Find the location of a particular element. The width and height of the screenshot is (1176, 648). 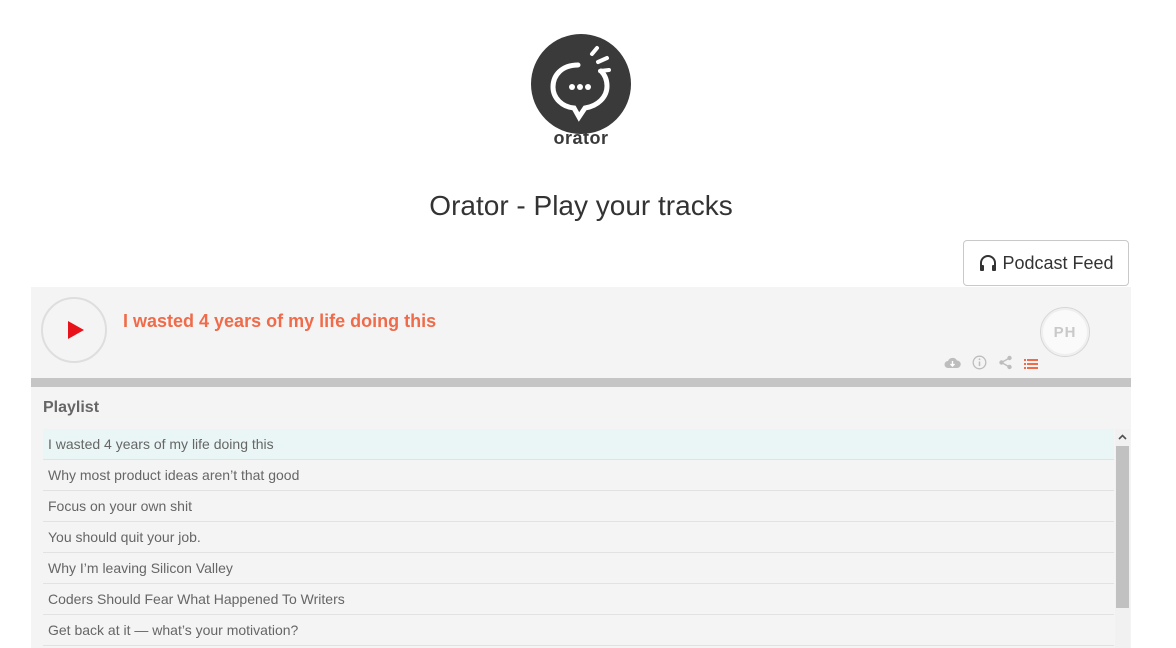

podcast-feed-button: Podcast Feed is located at coordinates (1046, 263).